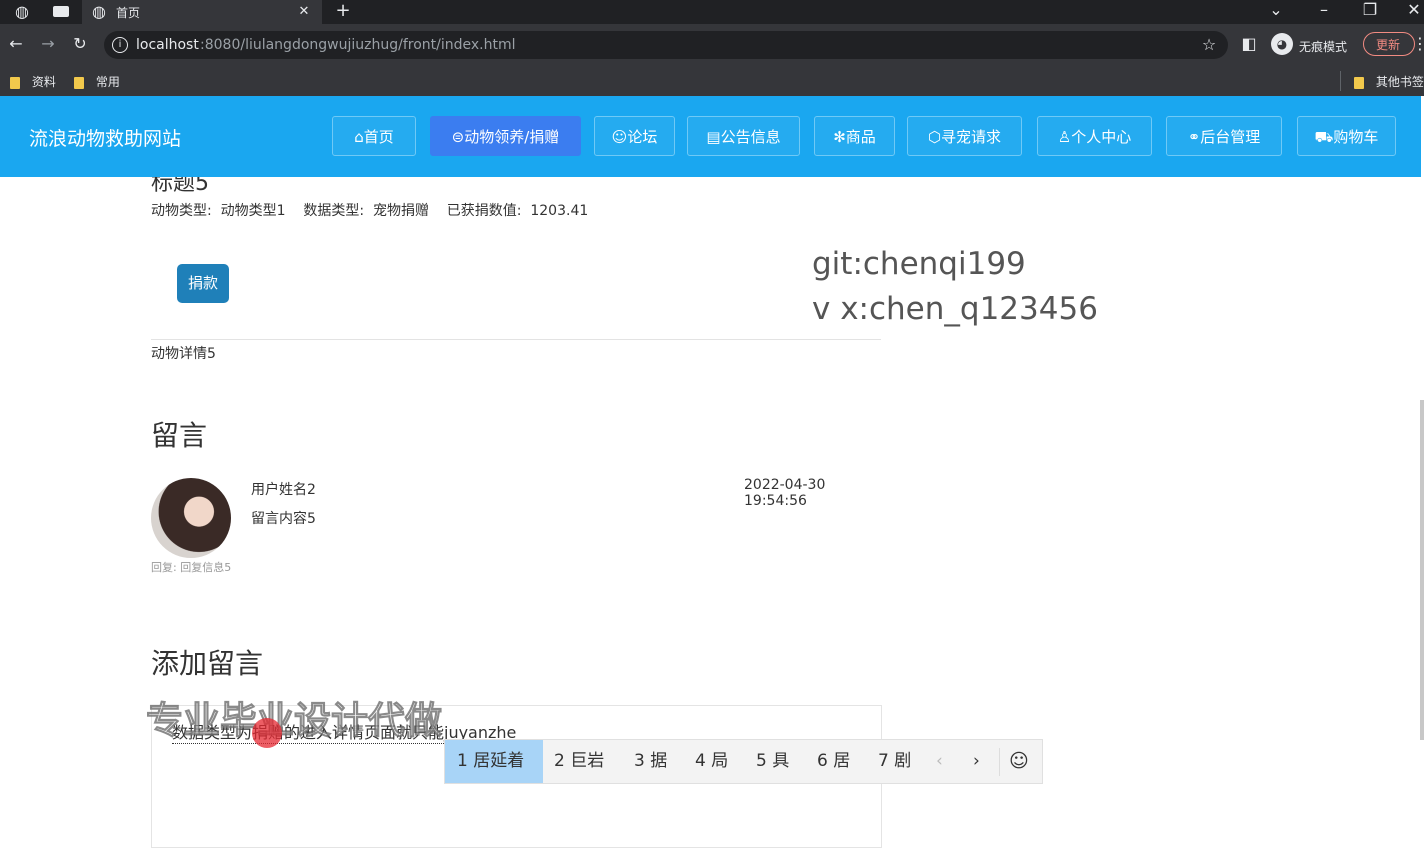 This screenshot has height=848, width=1424. I want to click on tab-favicon-icon: ◍, so click(99, 11).